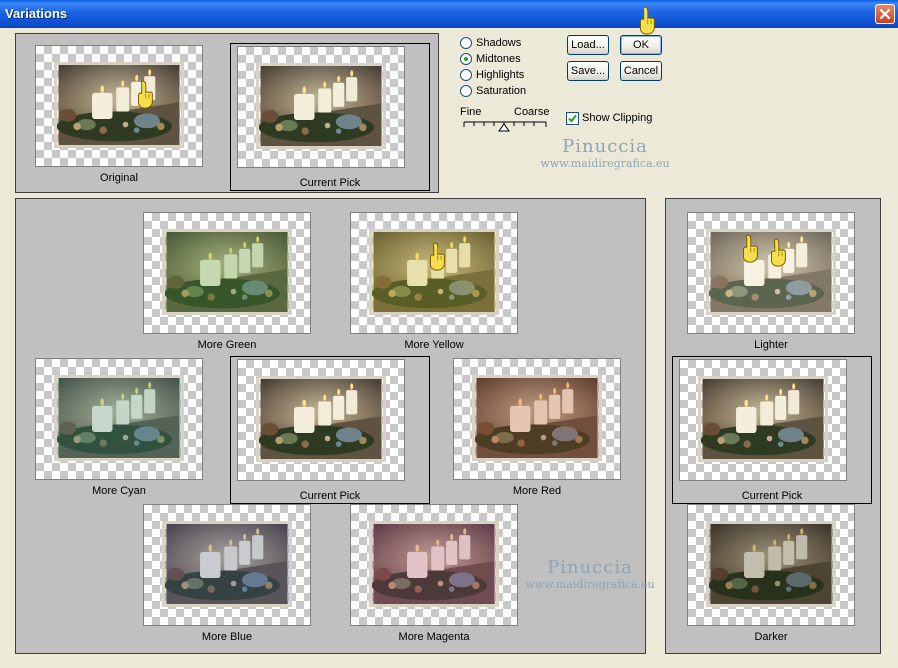 The height and width of the screenshot is (668, 898). Describe the element at coordinates (537, 424) in the screenshot. I see `more-red-variation: More Red` at that location.